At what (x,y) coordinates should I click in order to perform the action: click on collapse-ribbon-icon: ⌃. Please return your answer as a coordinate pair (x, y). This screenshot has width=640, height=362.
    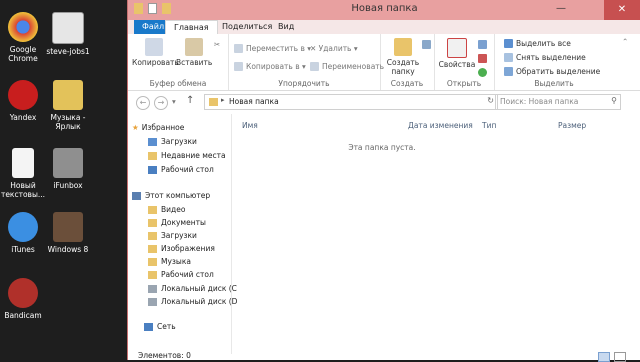
    Looking at the image, I should click on (625, 41).